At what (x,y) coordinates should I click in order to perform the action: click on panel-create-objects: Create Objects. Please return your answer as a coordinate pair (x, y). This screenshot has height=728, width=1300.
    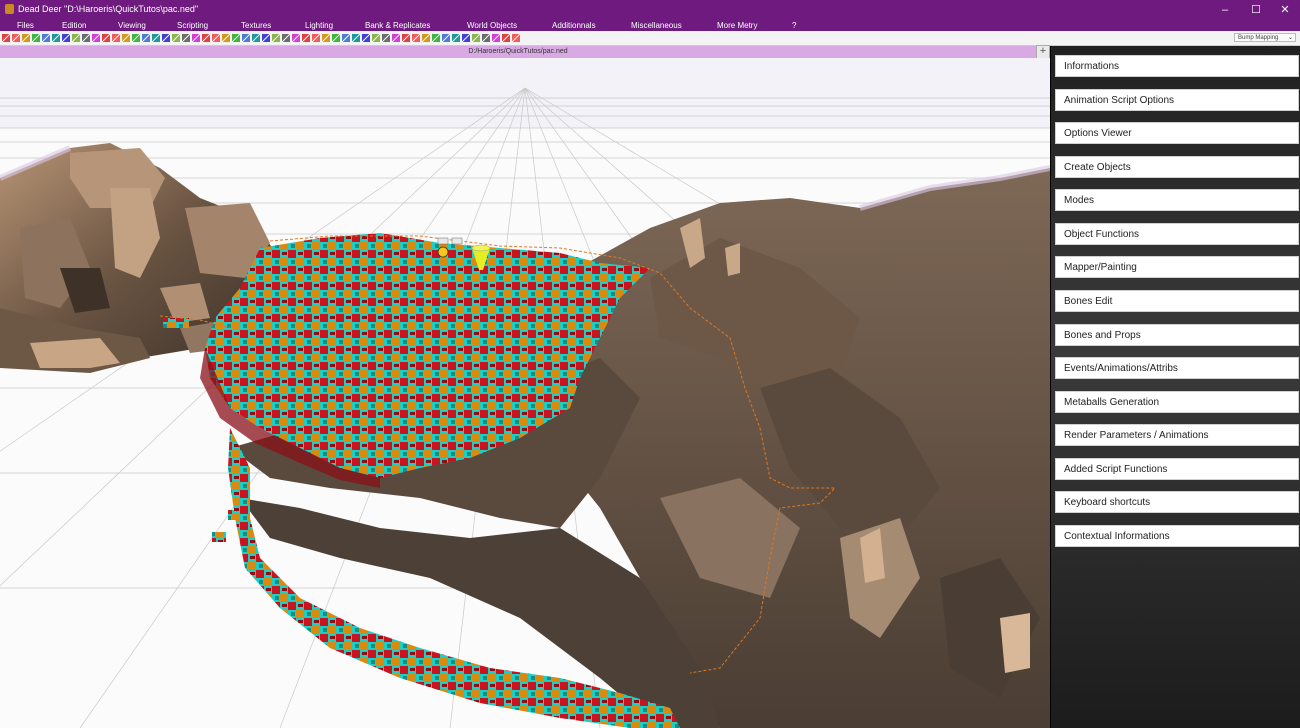
    Looking at the image, I should click on (1177, 167).